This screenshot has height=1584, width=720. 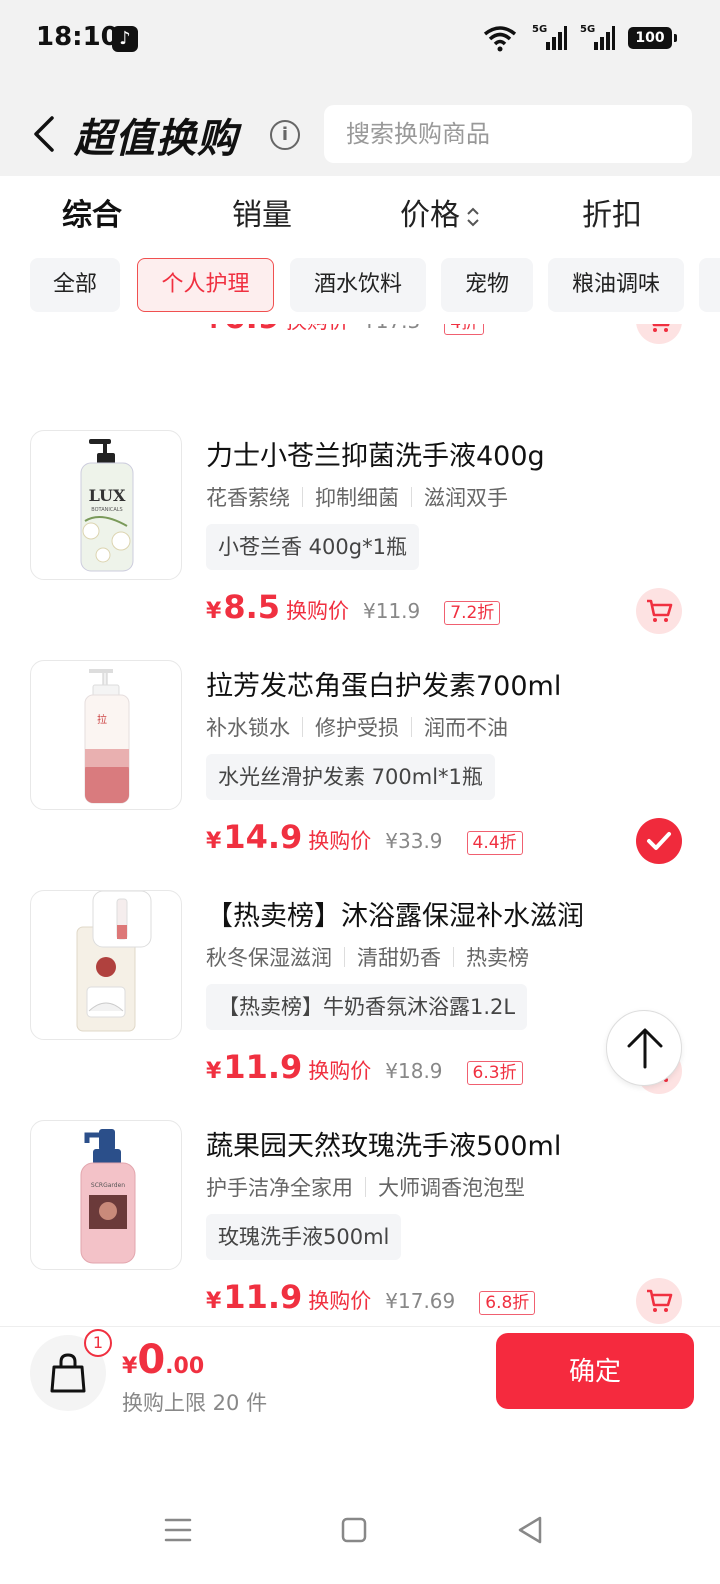 I want to click on price-row: ¥ 14.9 换购价 ¥33.9 4.4折, so click(x=364, y=840).